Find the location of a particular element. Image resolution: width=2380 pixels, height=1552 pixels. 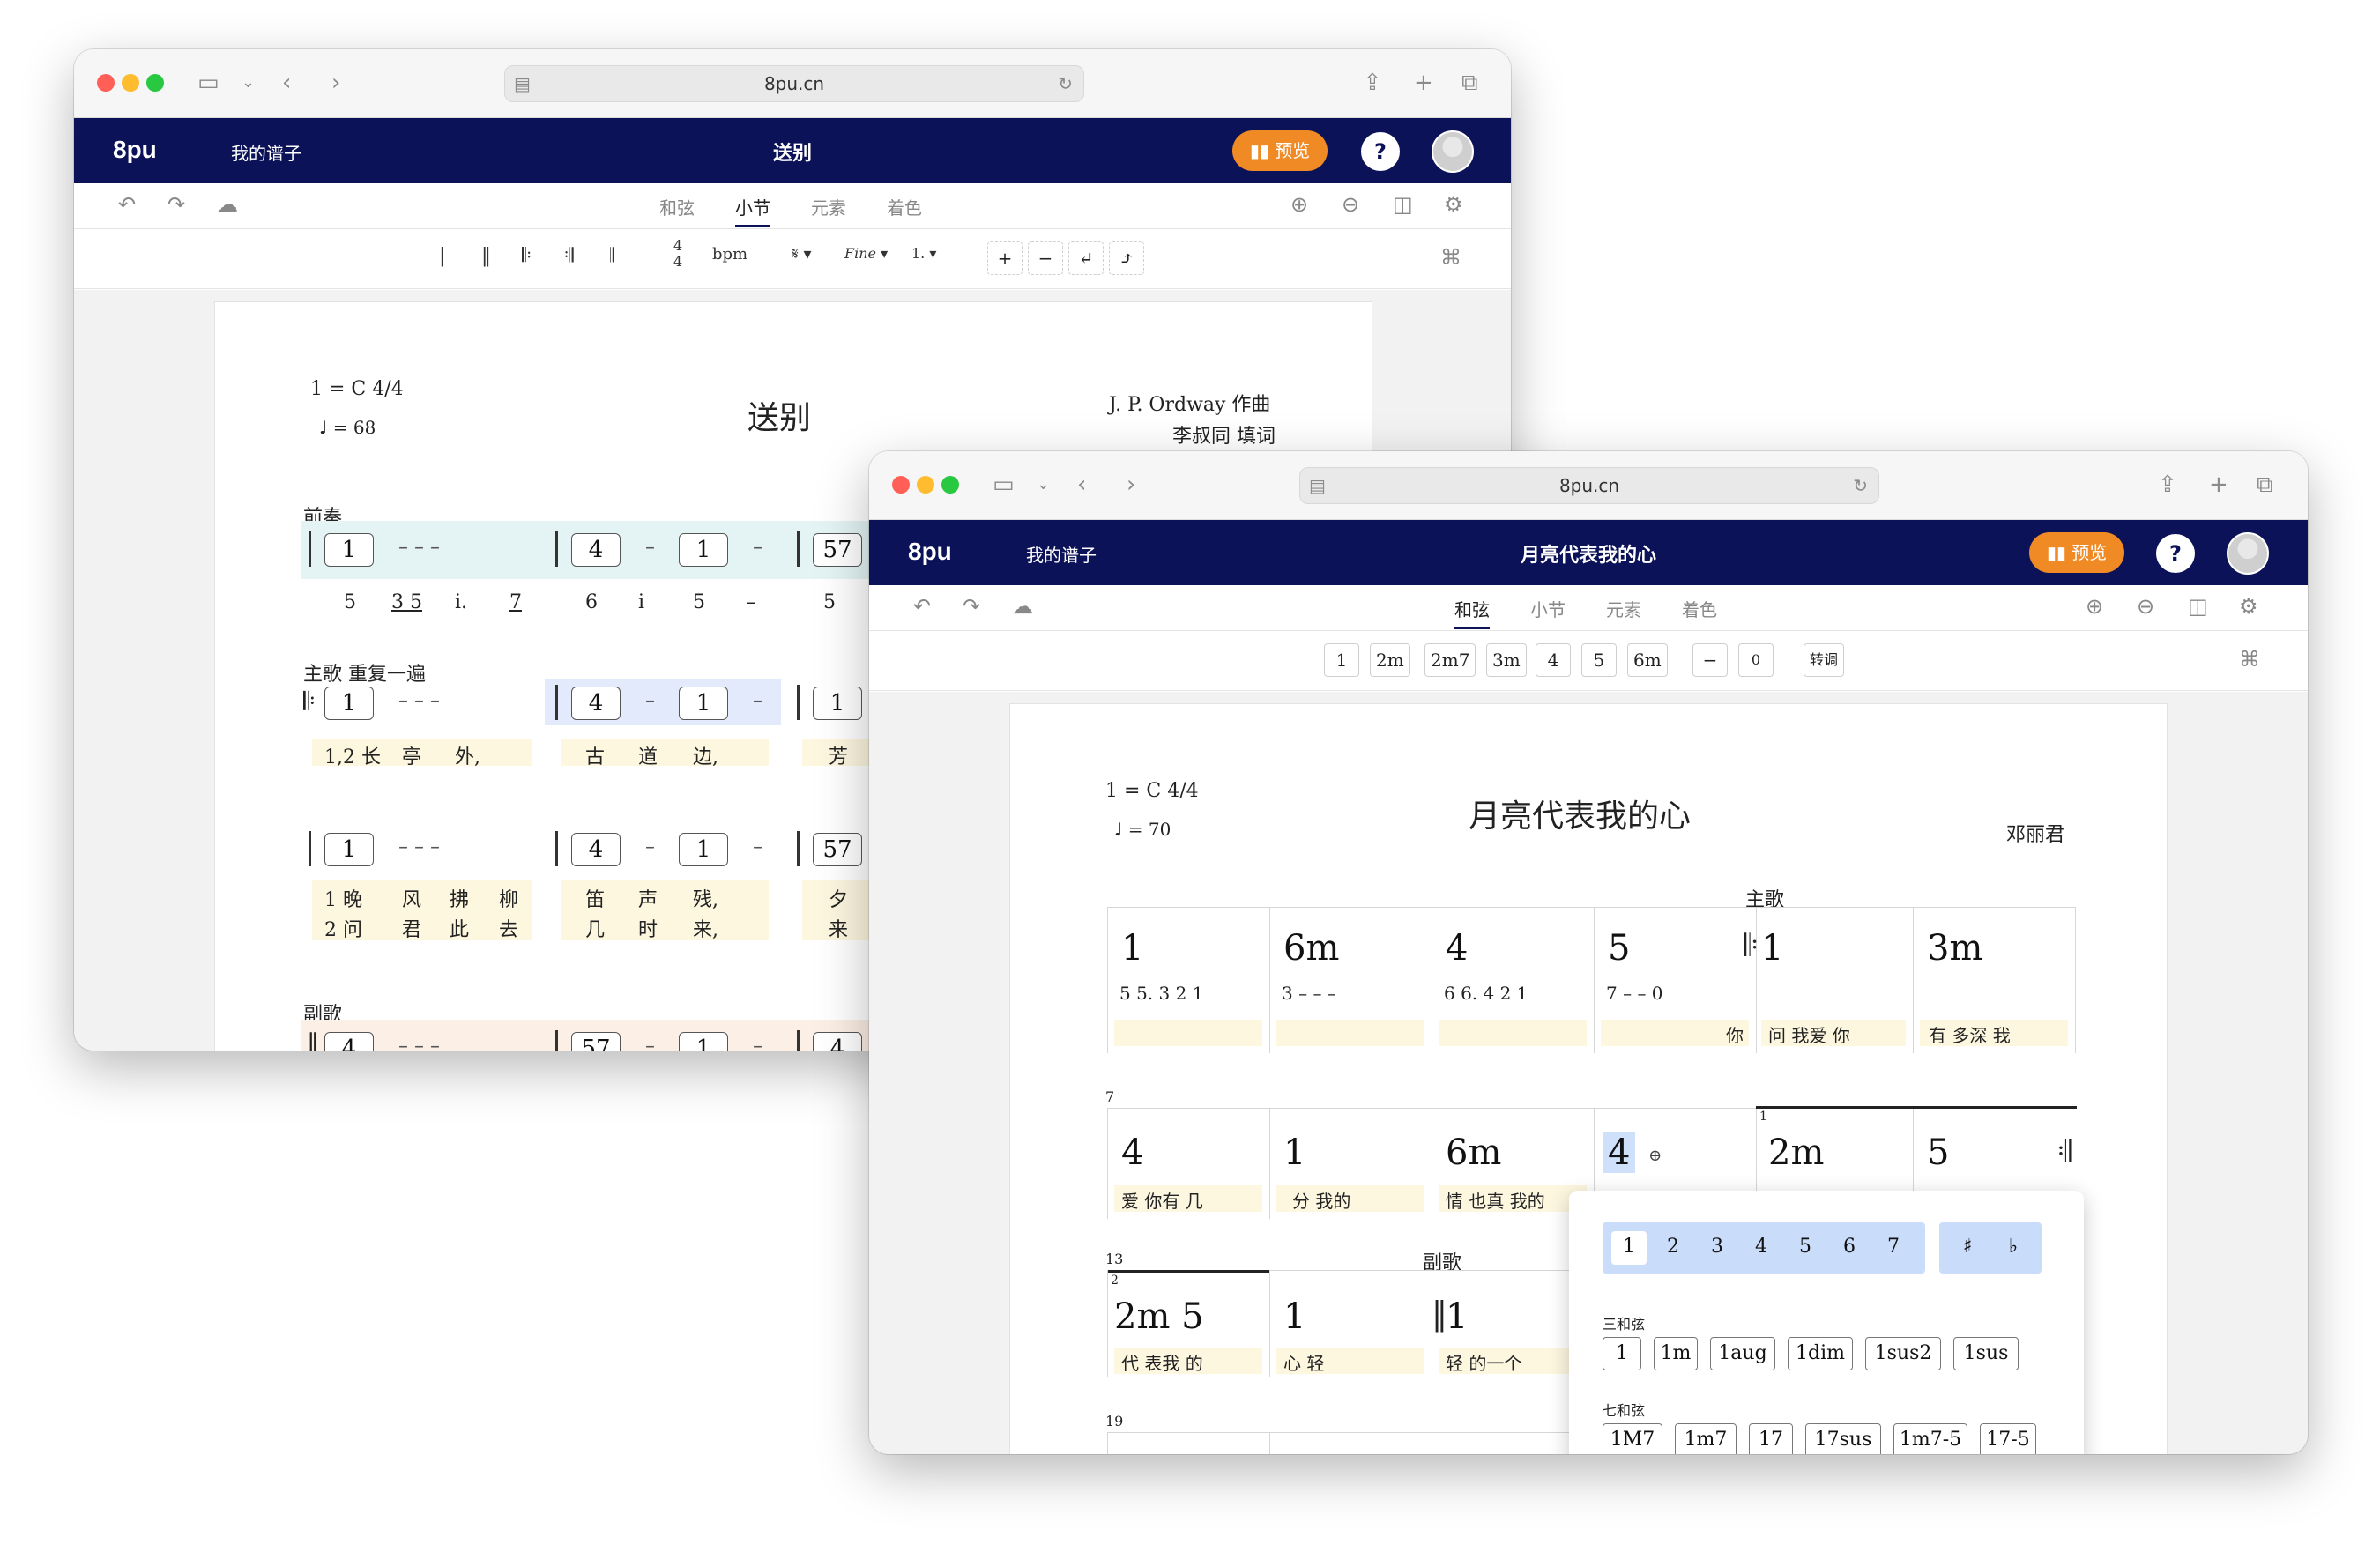

forward-arrow-icon: › is located at coordinates (335, 83).